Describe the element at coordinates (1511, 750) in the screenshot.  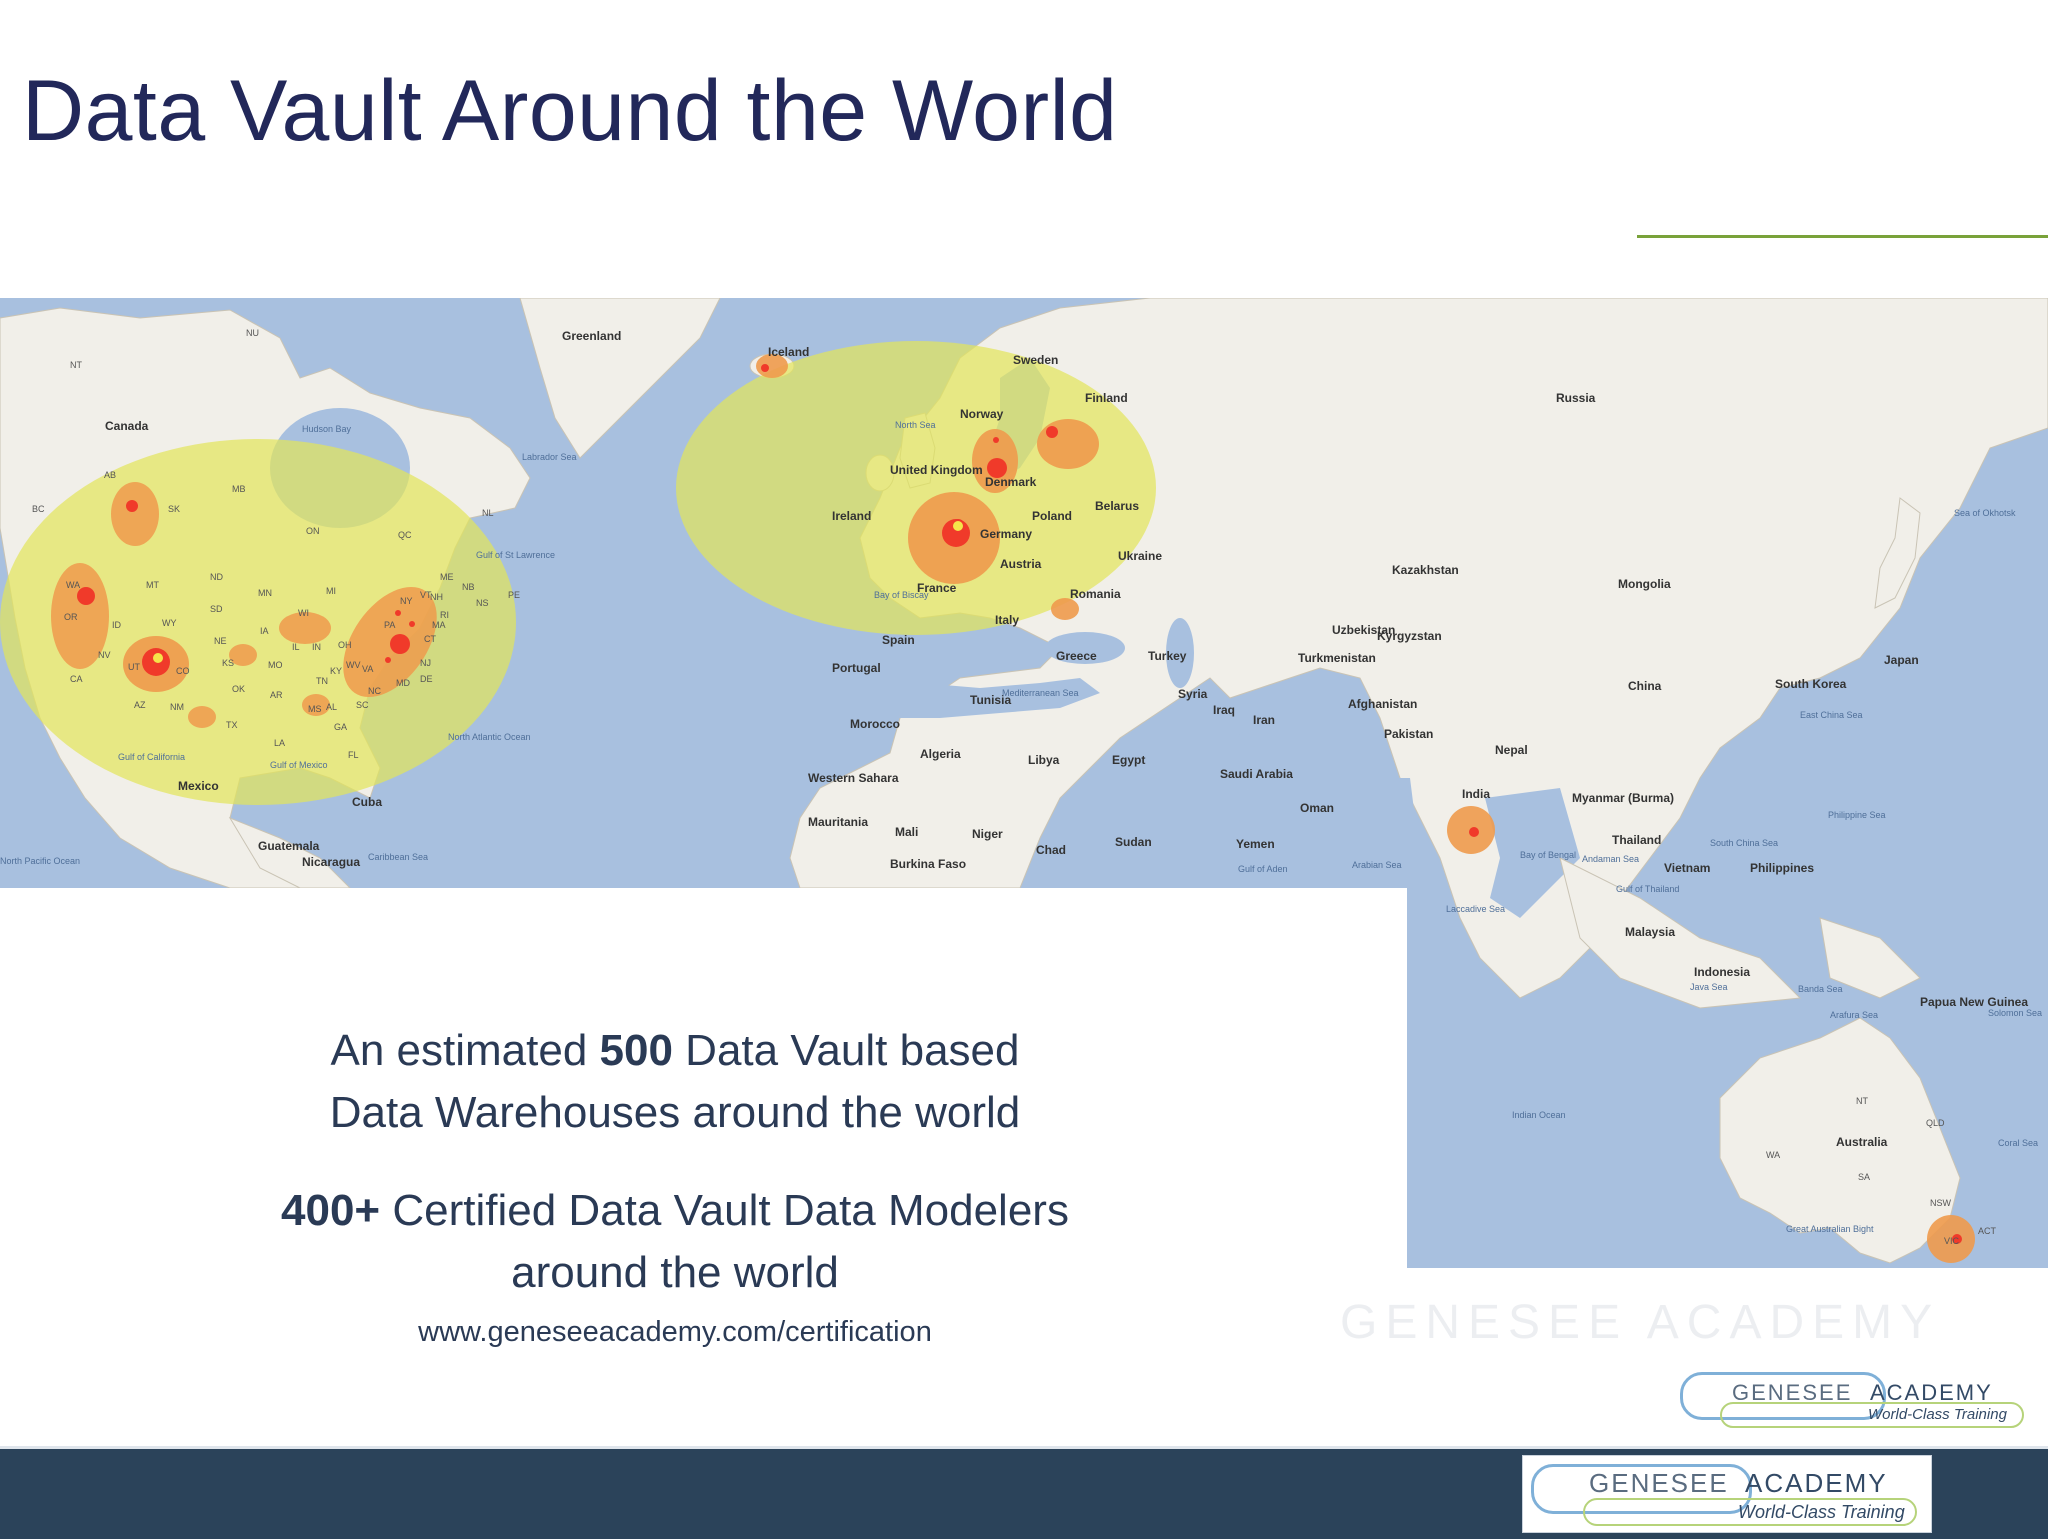
I see `country-label-nepal: Nepal` at that location.